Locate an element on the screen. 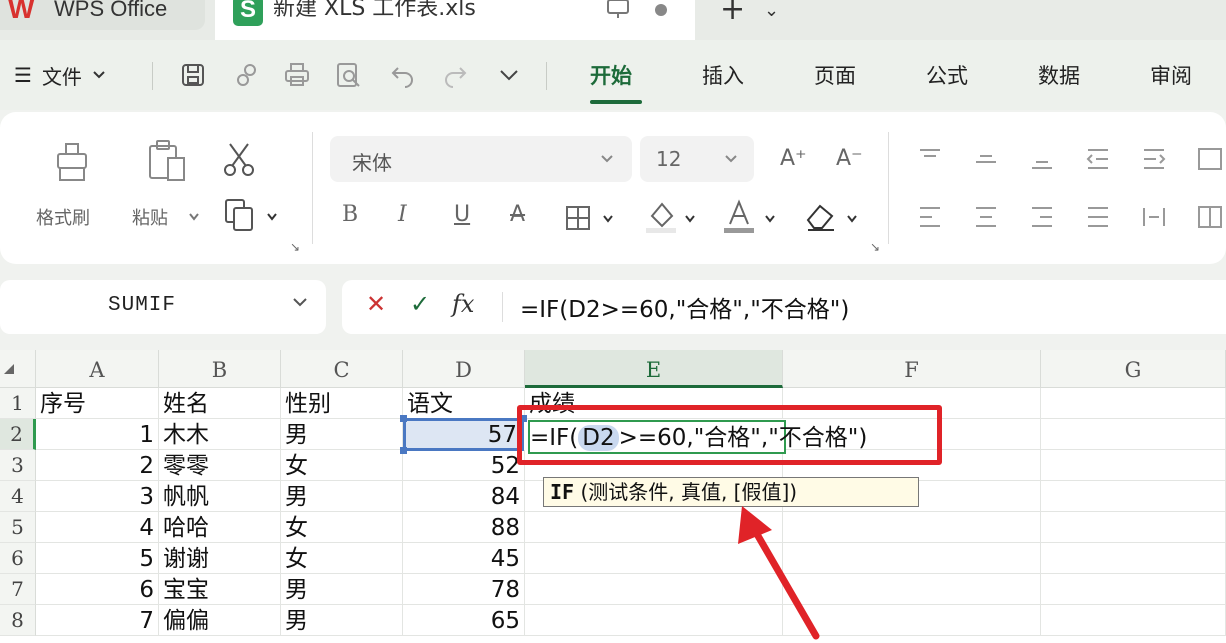 The image size is (1226, 643). text-direction-icon is located at coordinates (1210, 159).